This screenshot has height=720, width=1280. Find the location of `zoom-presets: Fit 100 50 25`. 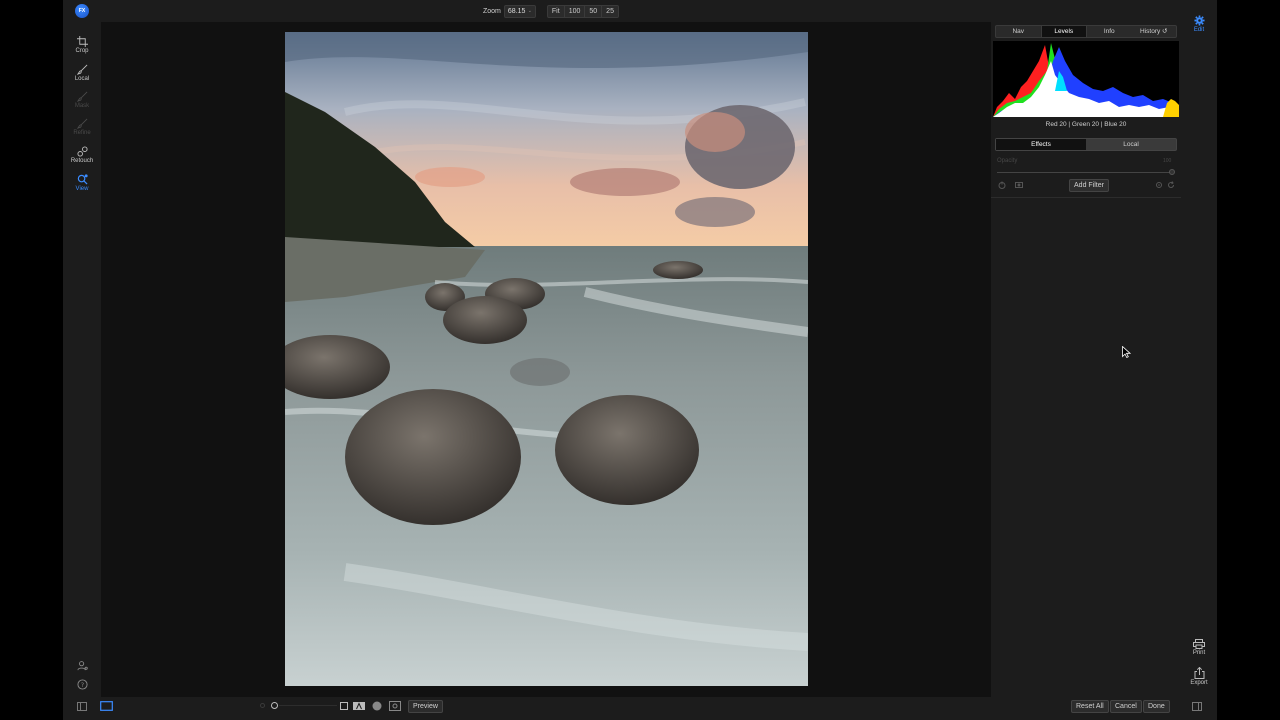

zoom-presets: Fit 100 50 25 is located at coordinates (582, 11).